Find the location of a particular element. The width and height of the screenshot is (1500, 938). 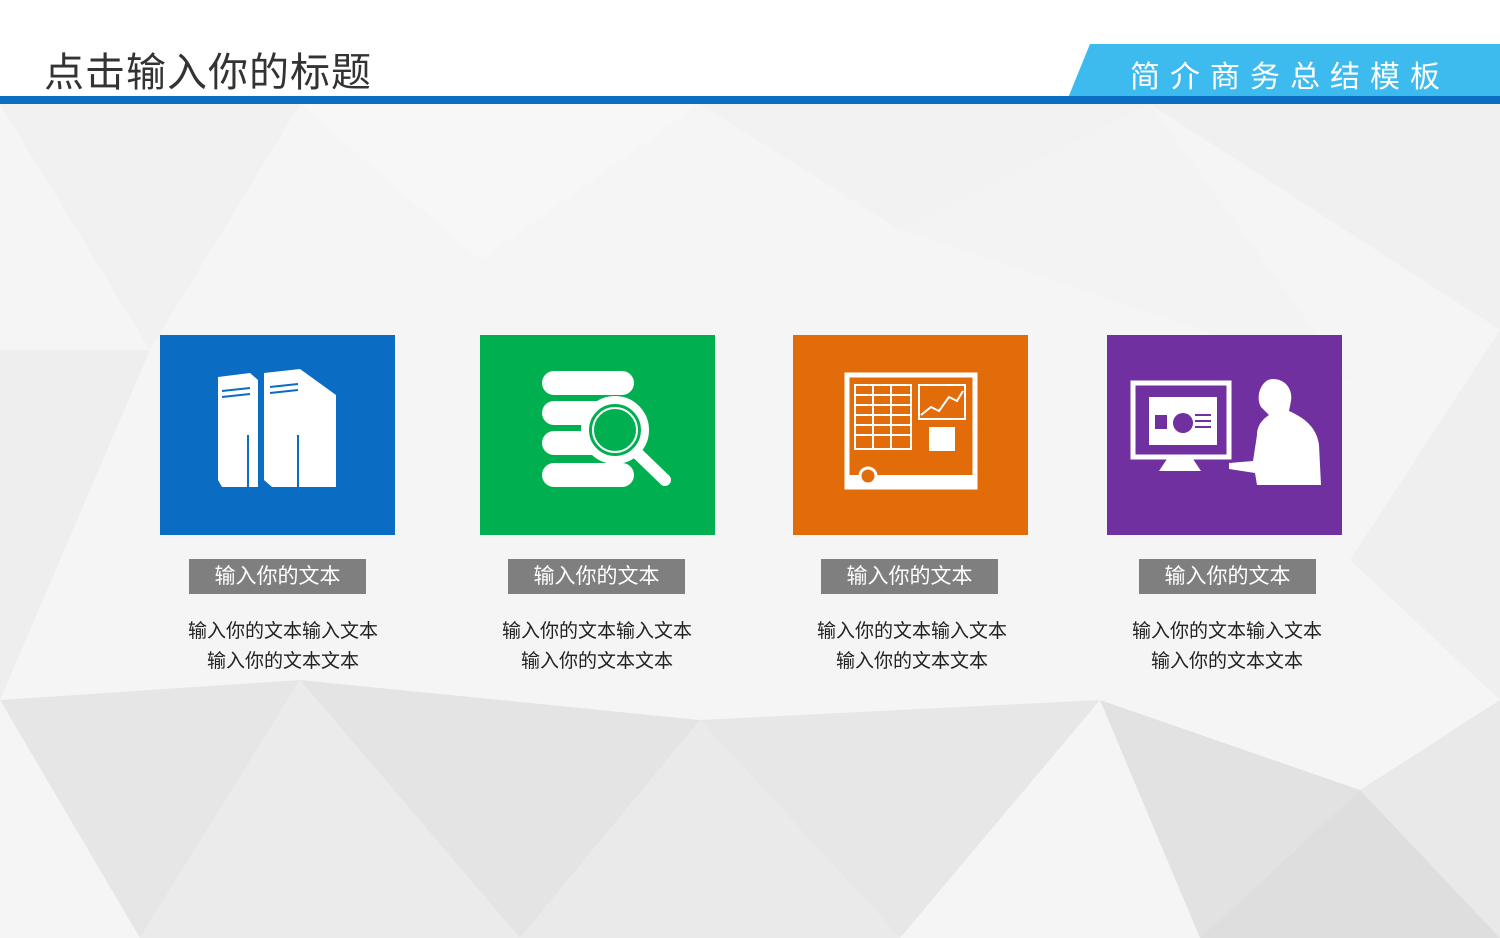

feature-desc-4-line-2: 输入你的文本文本 is located at coordinates (1226, 661).